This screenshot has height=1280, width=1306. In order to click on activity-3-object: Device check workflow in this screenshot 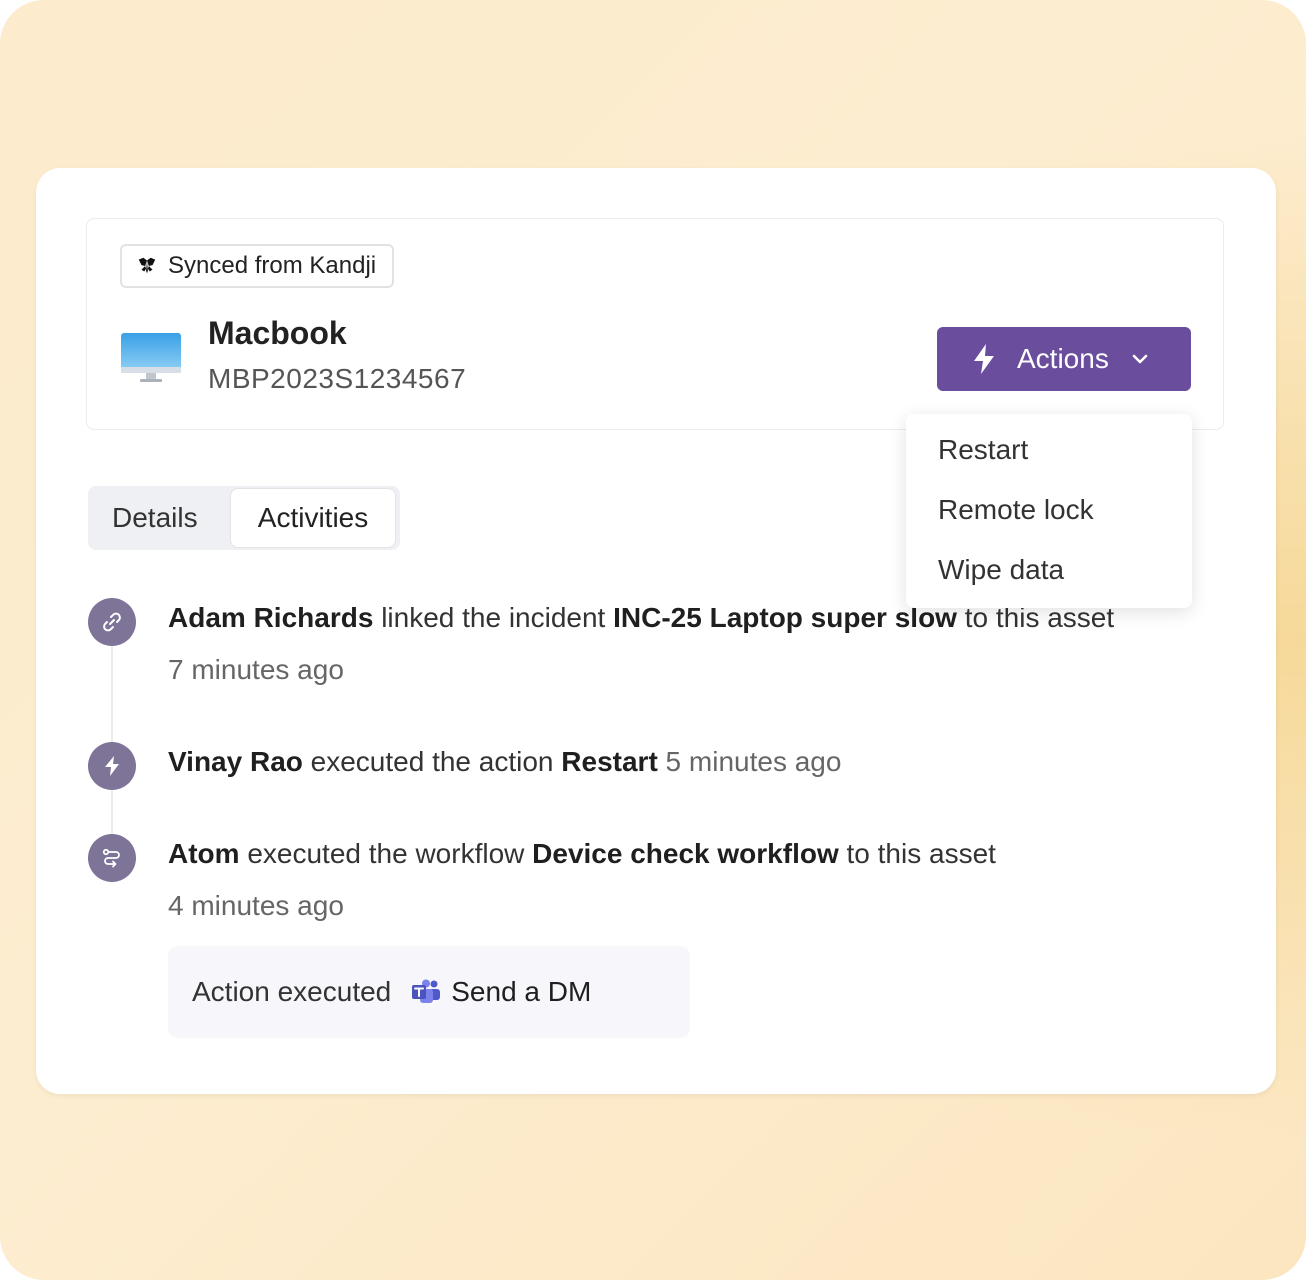, I will do `click(685, 853)`.